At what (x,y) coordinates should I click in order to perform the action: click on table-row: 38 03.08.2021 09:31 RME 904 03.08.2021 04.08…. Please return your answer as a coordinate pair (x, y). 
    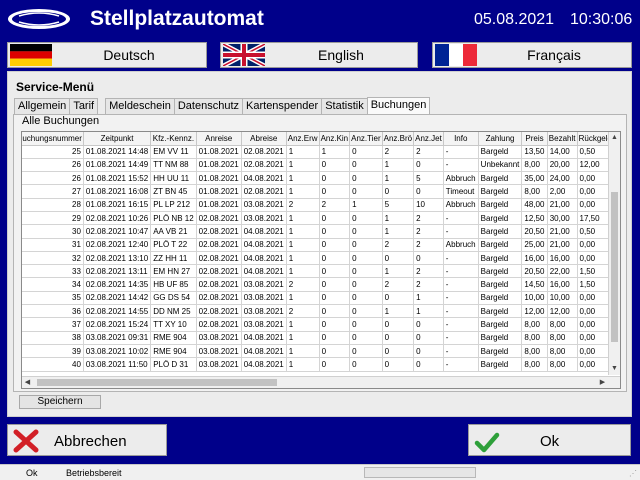
    Looking at the image, I should click on (318, 338).